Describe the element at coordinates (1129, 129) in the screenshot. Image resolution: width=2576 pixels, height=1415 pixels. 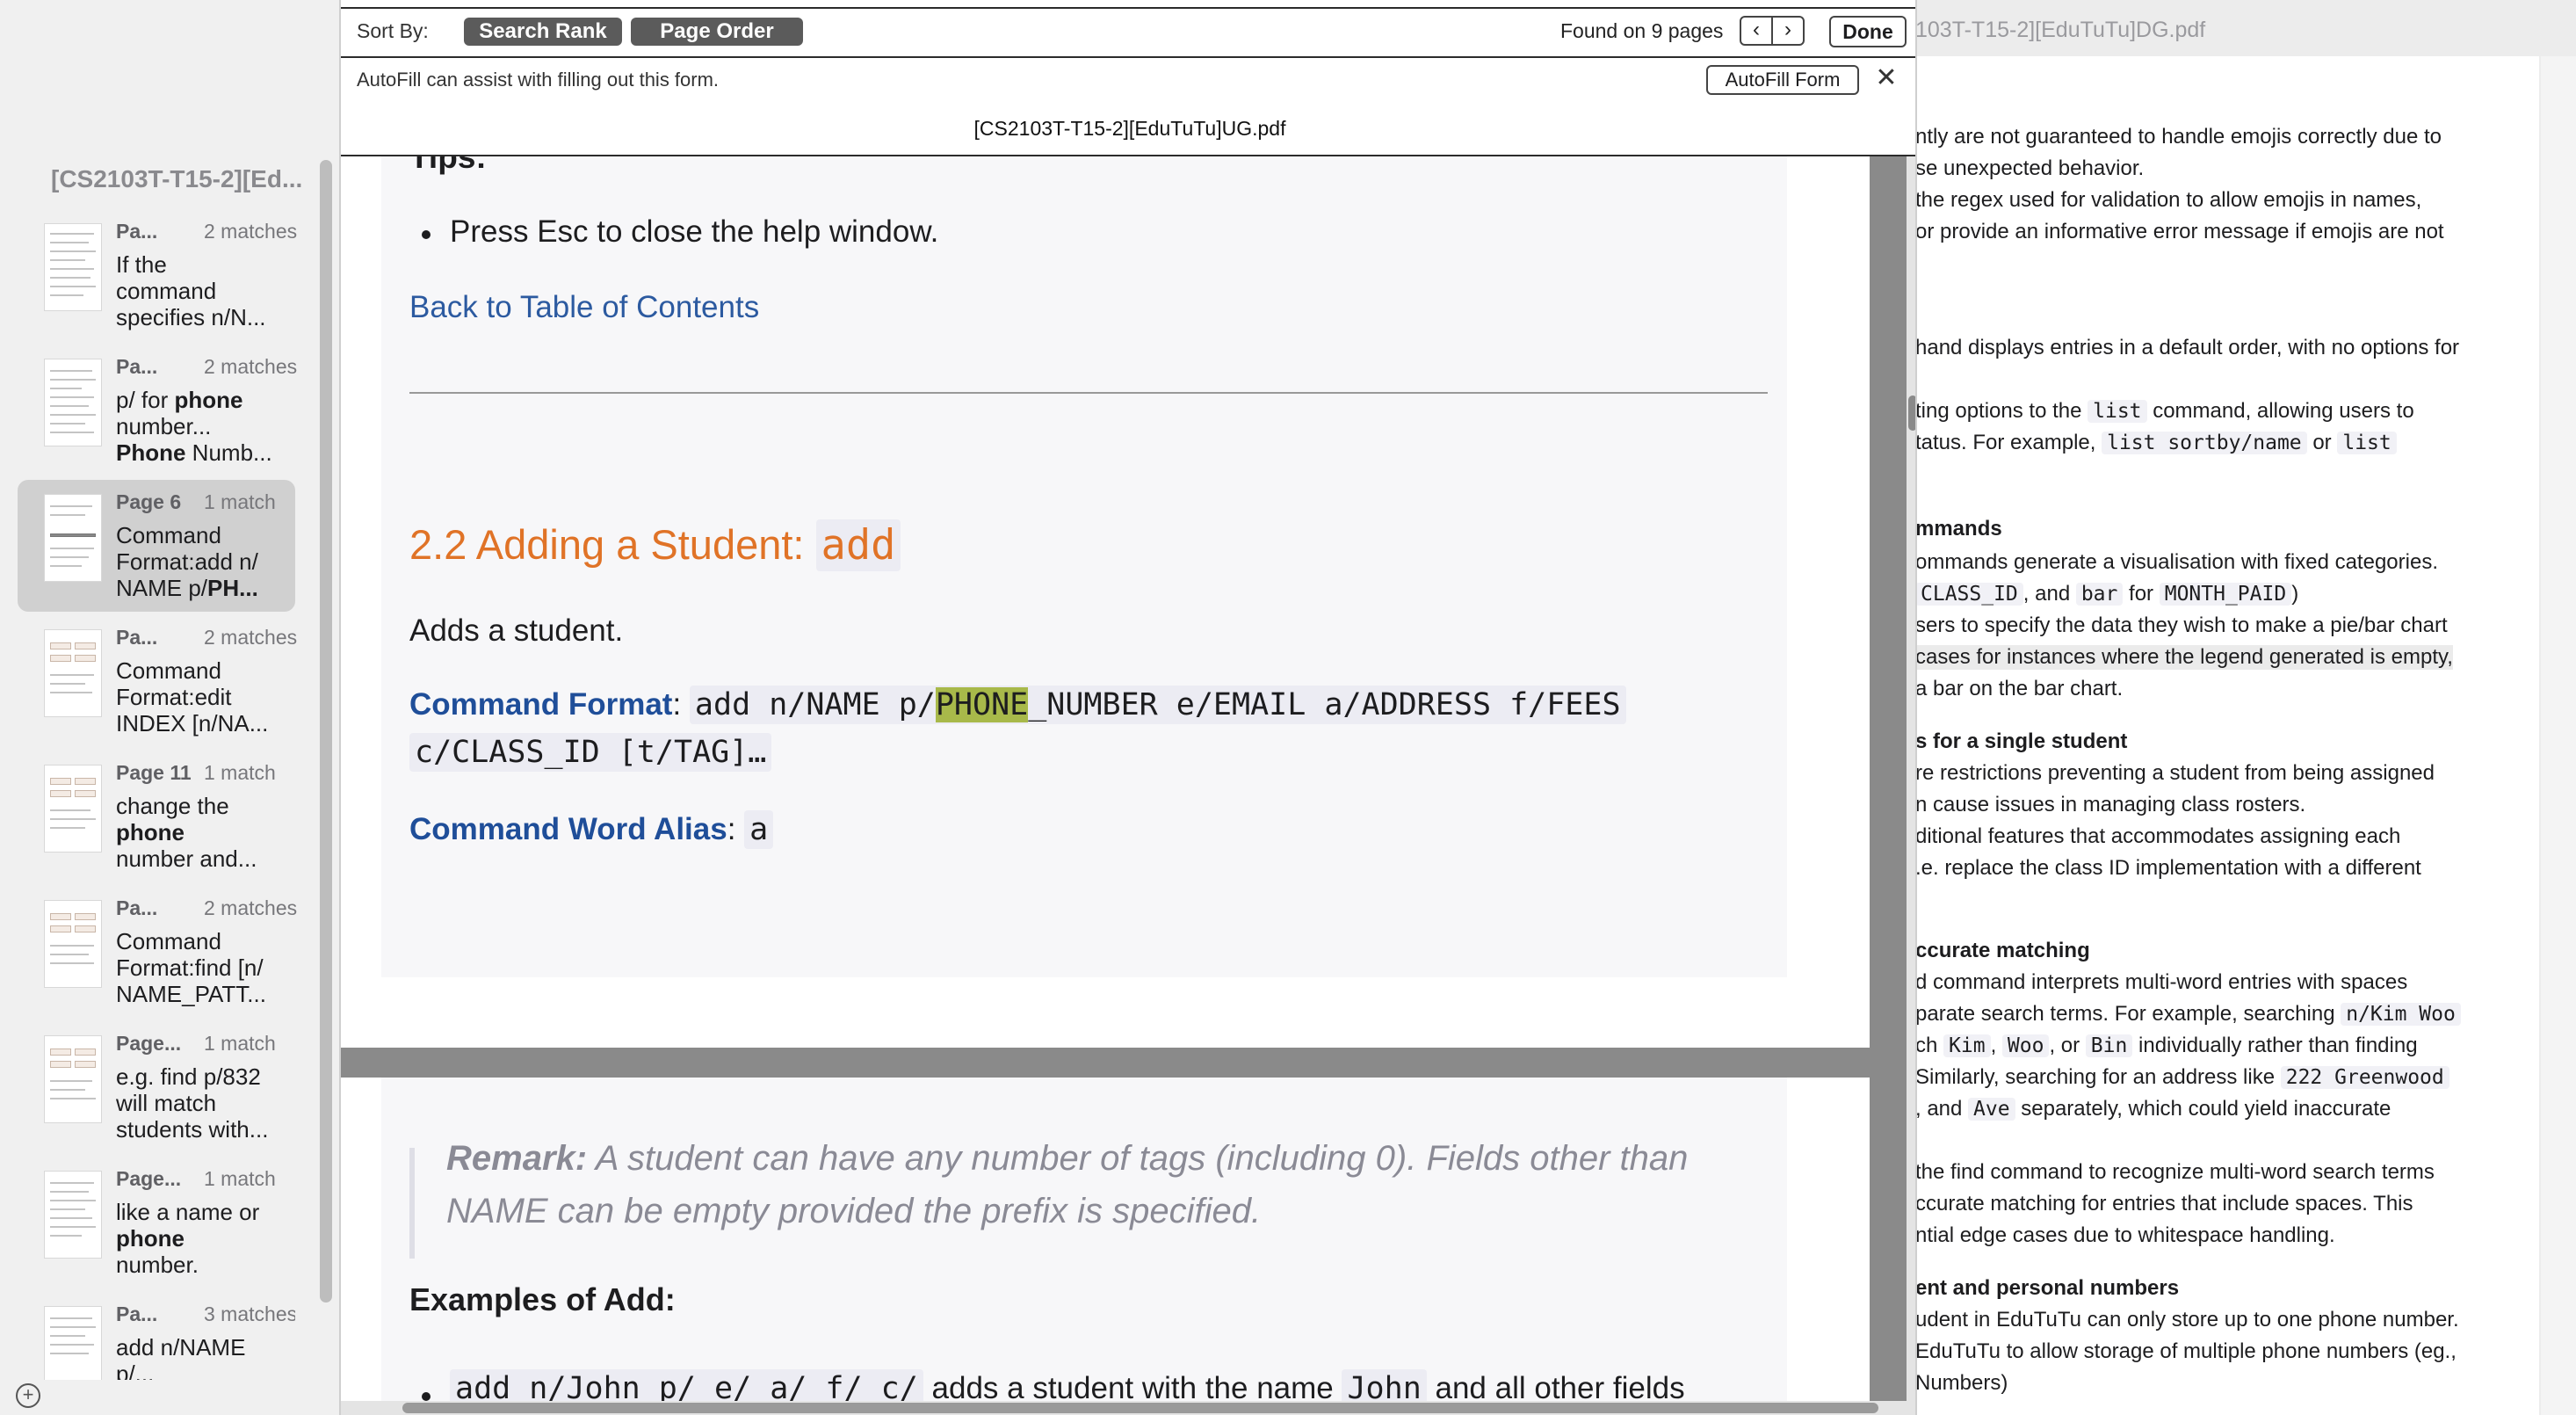
I see `document-title: [CS2103T-T15-2][EduTuTu]UG.pdf` at that location.